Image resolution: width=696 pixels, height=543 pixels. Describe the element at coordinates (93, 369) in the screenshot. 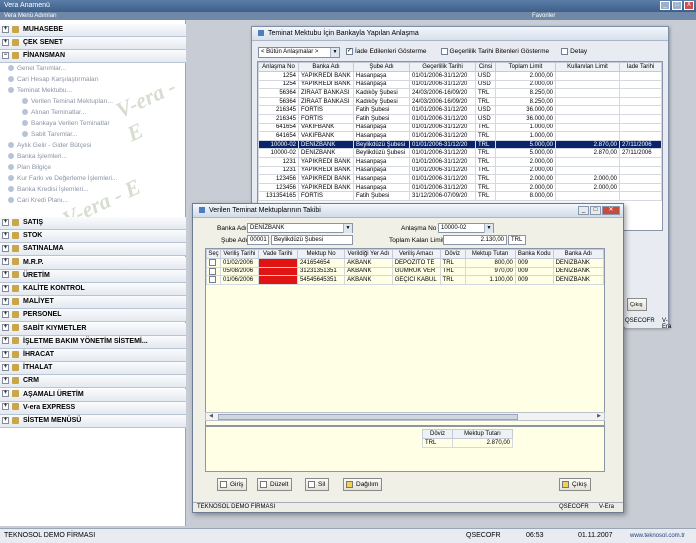

I see `menu-item: + İTHALAT` at that location.